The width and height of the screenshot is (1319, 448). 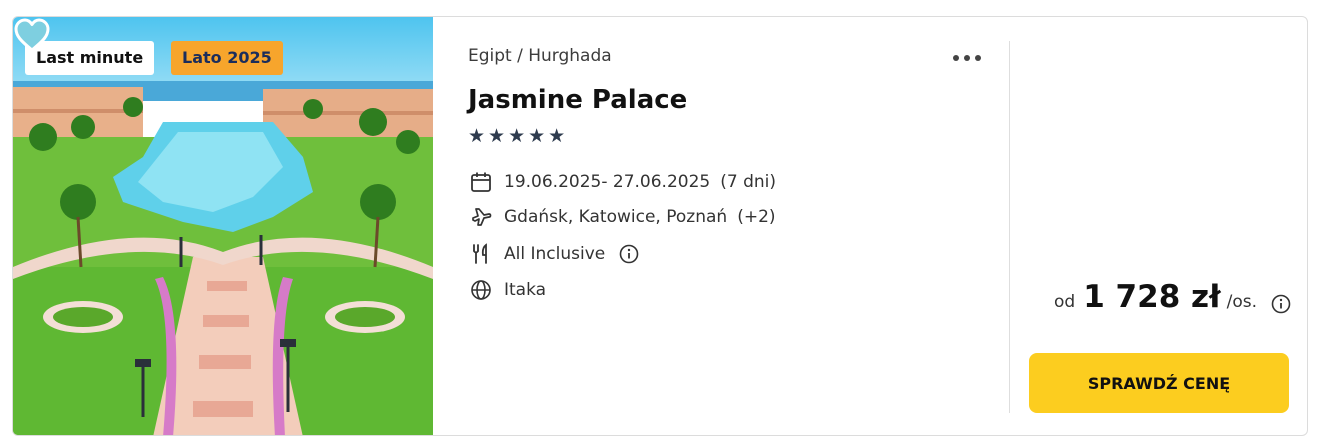 What do you see at coordinates (1152, 297) in the screenshot?
I see `price-amount: 1 728 zł` at bounding box center [1152, 297].